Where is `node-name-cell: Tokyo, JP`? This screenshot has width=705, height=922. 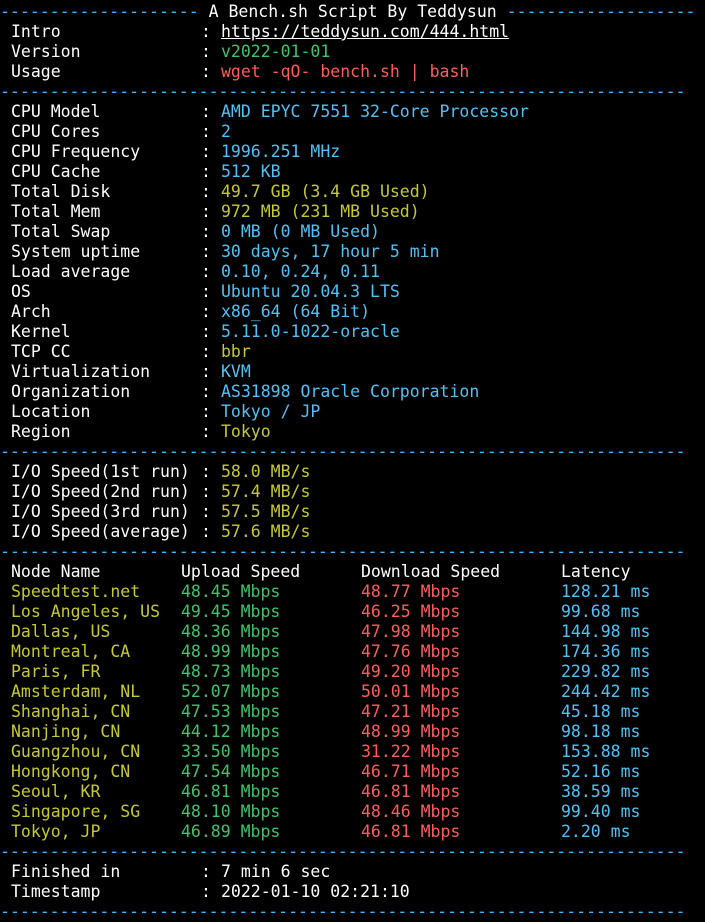
node-name-cell: Tokyo, JP is located at coordinates (56, 831).